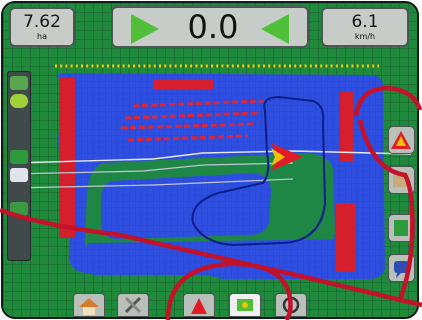  I want to click on guidance-mode-icon, so click(401, 140).